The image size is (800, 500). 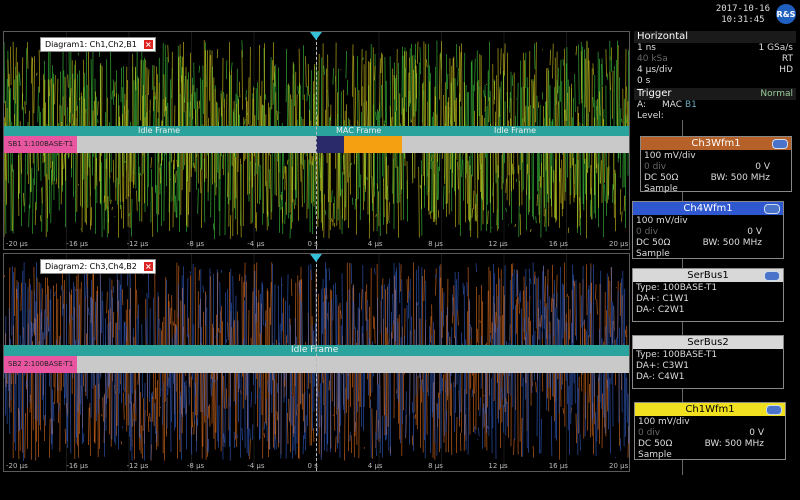 What do you see at coordinates (715, 94) in the screenshot?
I see `trigger-header: Trigger Normal` at bounding box center [715, 94].